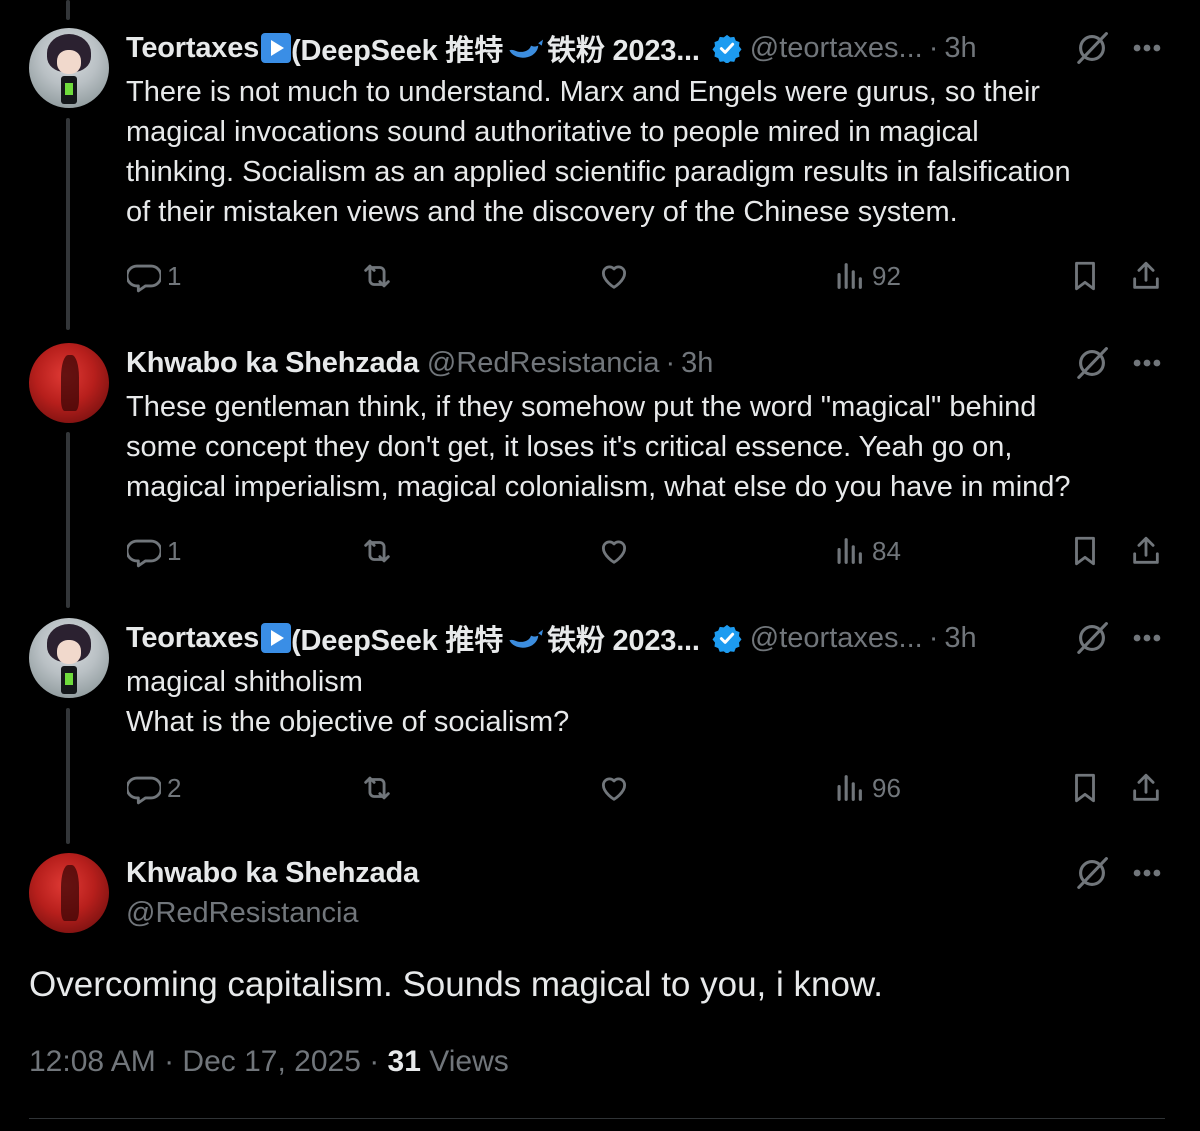 This screenshot has width=1200, height=1131. Describe the element at coordinates (866, 276) in the screenshot. I see `views-button: 92` at that location.